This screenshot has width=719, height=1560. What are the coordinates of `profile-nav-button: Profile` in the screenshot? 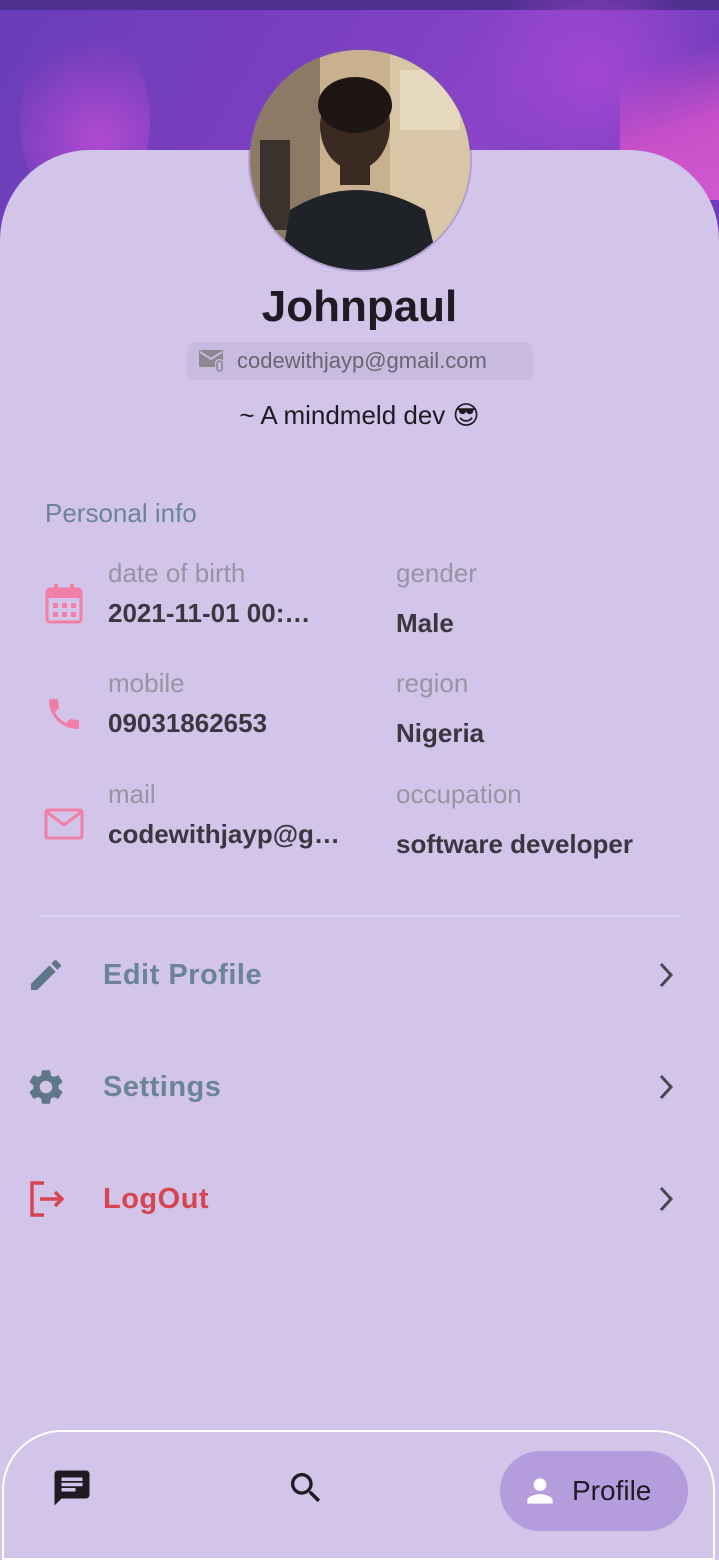 It's located at (594, 1491).